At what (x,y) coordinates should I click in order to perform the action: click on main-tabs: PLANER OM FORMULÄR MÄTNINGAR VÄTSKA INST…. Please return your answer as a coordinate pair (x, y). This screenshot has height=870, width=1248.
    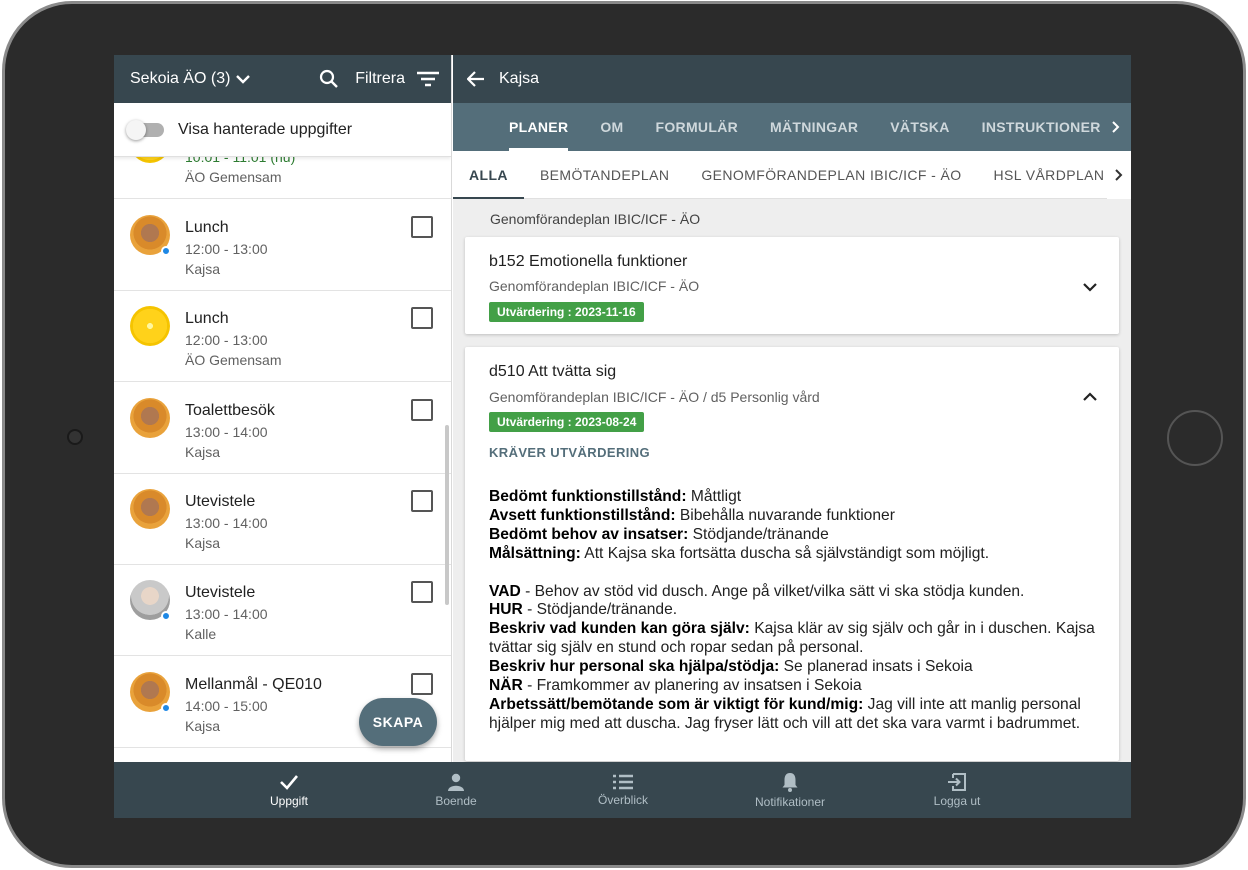
    Looking at the image, I should click on (792, 127).